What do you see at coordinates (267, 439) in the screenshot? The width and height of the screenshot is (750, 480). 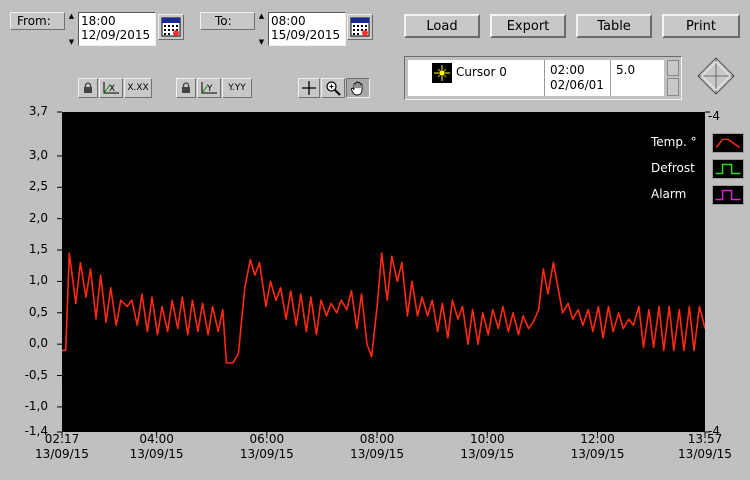 I see `x-tick-time: 06:00` at bounding box center [267, 439].